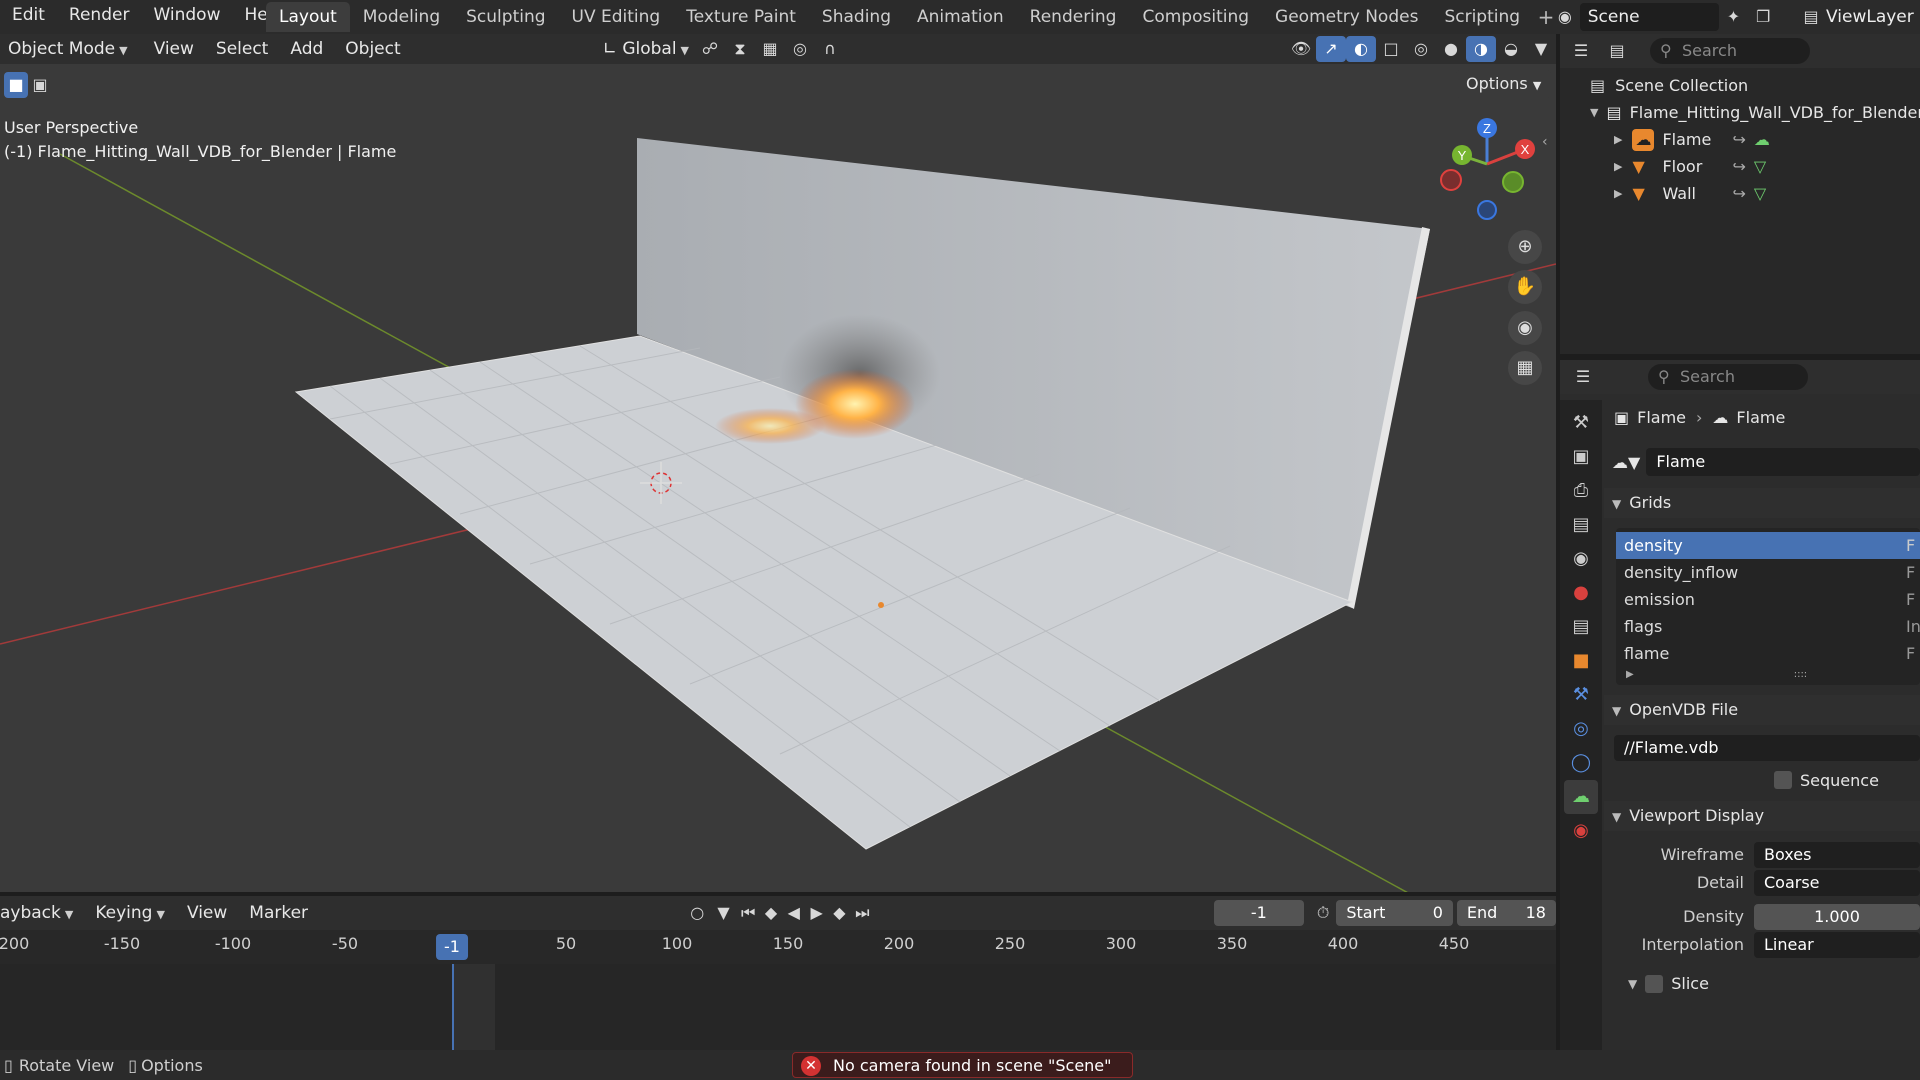  Describe the element at coordinates (1323, 913) in the screenshot. I see `stopwatch-icon: ⏱` at that location.